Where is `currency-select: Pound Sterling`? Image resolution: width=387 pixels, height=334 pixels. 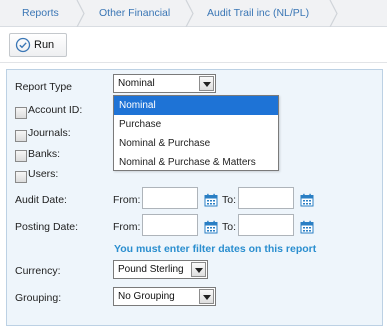 currency-select: Pound Sterling is located at coordinates (160, 269).